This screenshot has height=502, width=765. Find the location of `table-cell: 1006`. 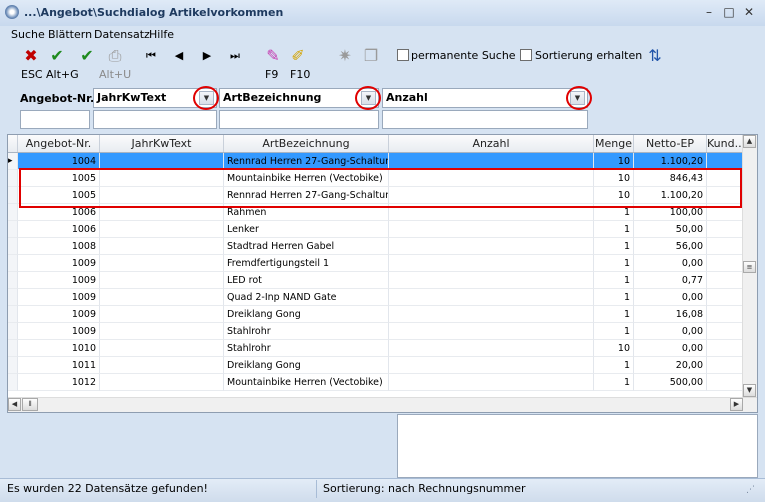

table-cell: 1006 is located at coordinates (59, 229).